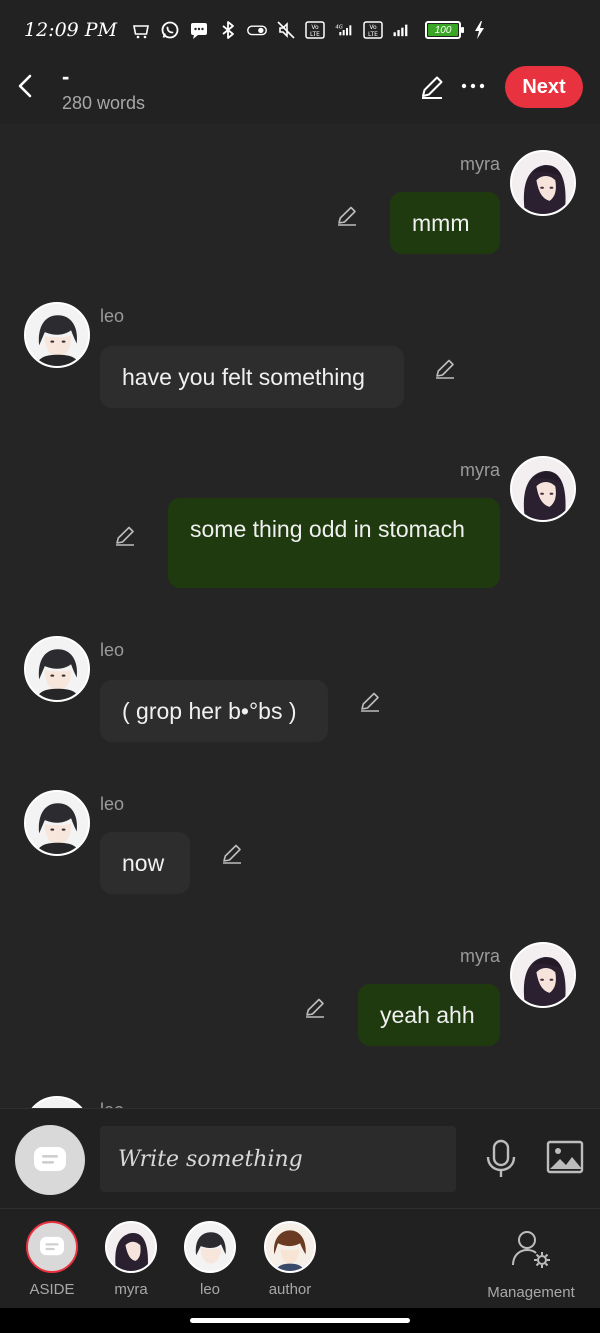  What do you see at coordinates (300, 1010) in the screenshot?
I see `chat-message: myra yeah ahh` at bounding box center [300, 1010].